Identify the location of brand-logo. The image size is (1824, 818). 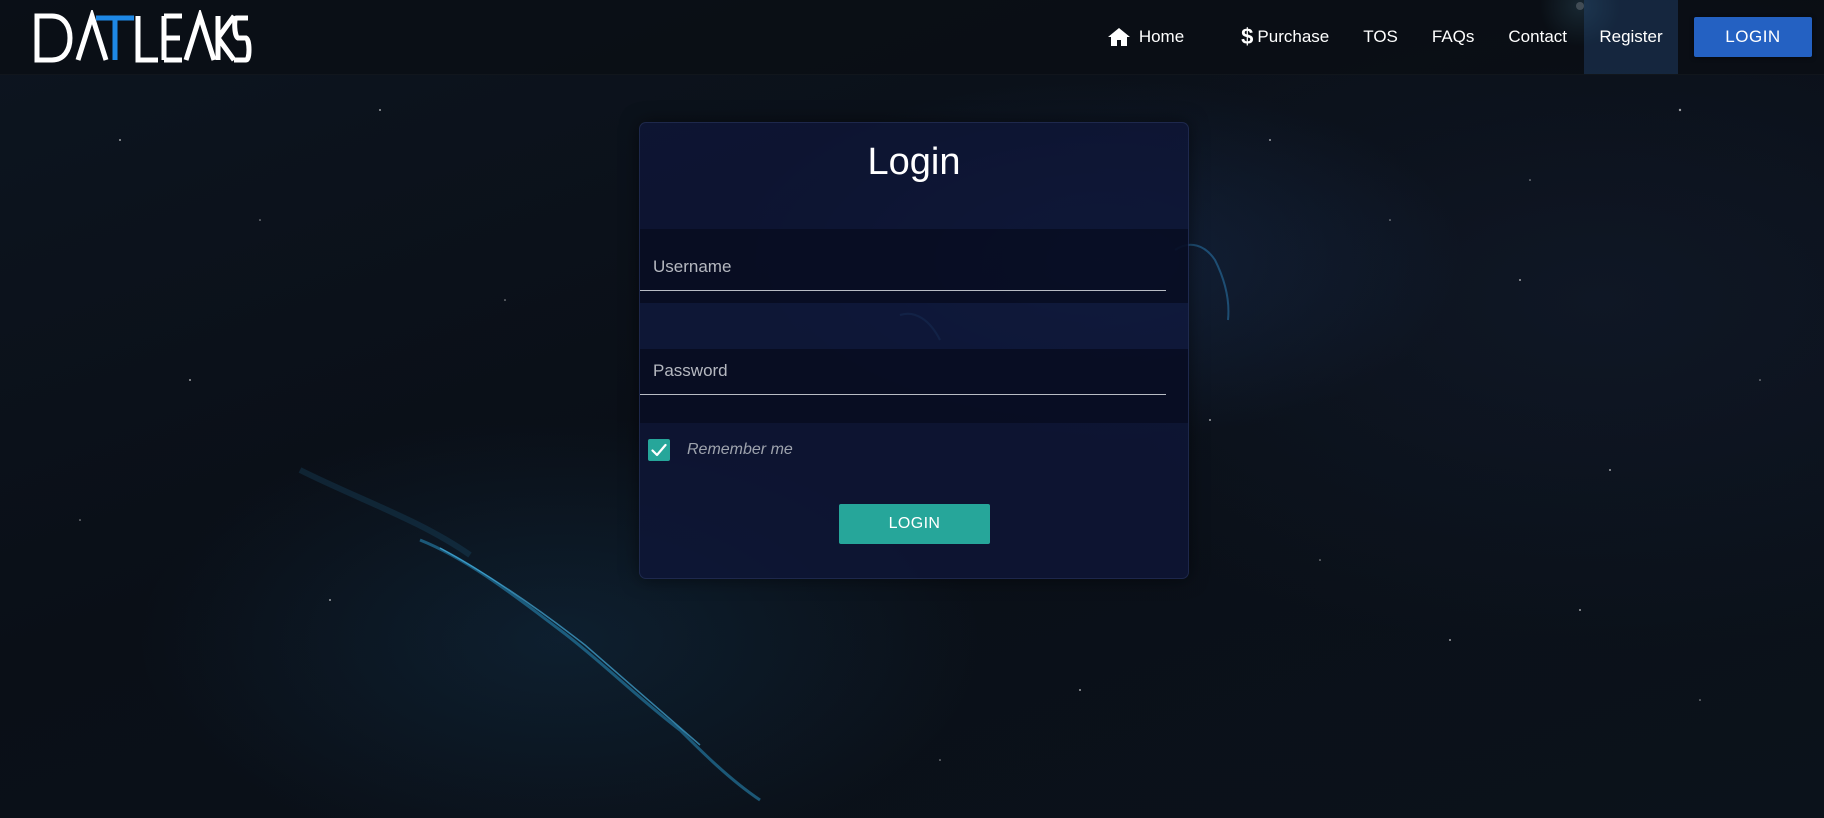
(143, 35).